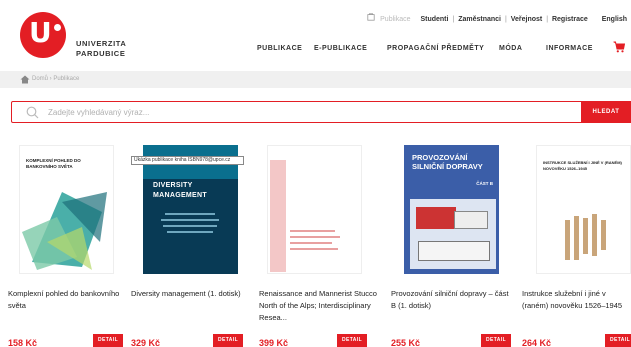  Describe the element at coordinates (187, 160) in the screenshot. I see `tooltip: Ukázka publikace kniha ISBN978@upce.cz` at that location.